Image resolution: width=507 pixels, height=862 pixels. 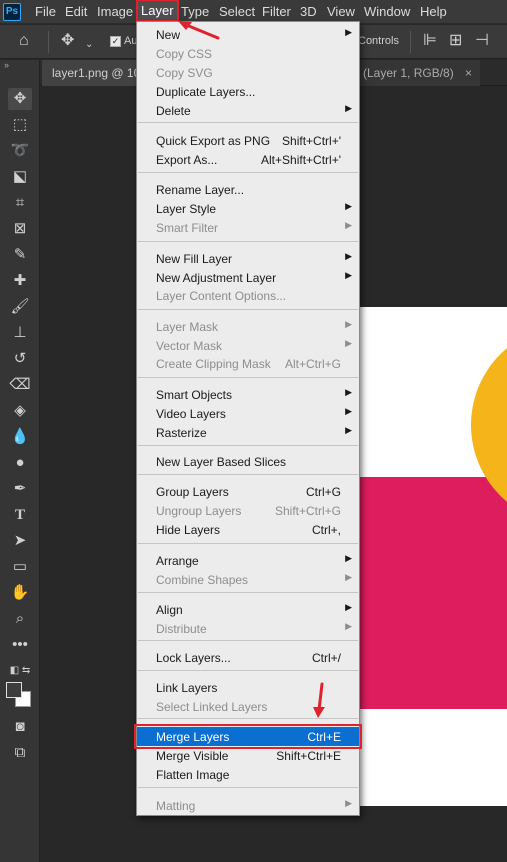 What do you see at coordinates (248, 413) in the screenshot?
I see `menu-item-video-layers: Video Layers ▶` at bounding box center [248, 413].